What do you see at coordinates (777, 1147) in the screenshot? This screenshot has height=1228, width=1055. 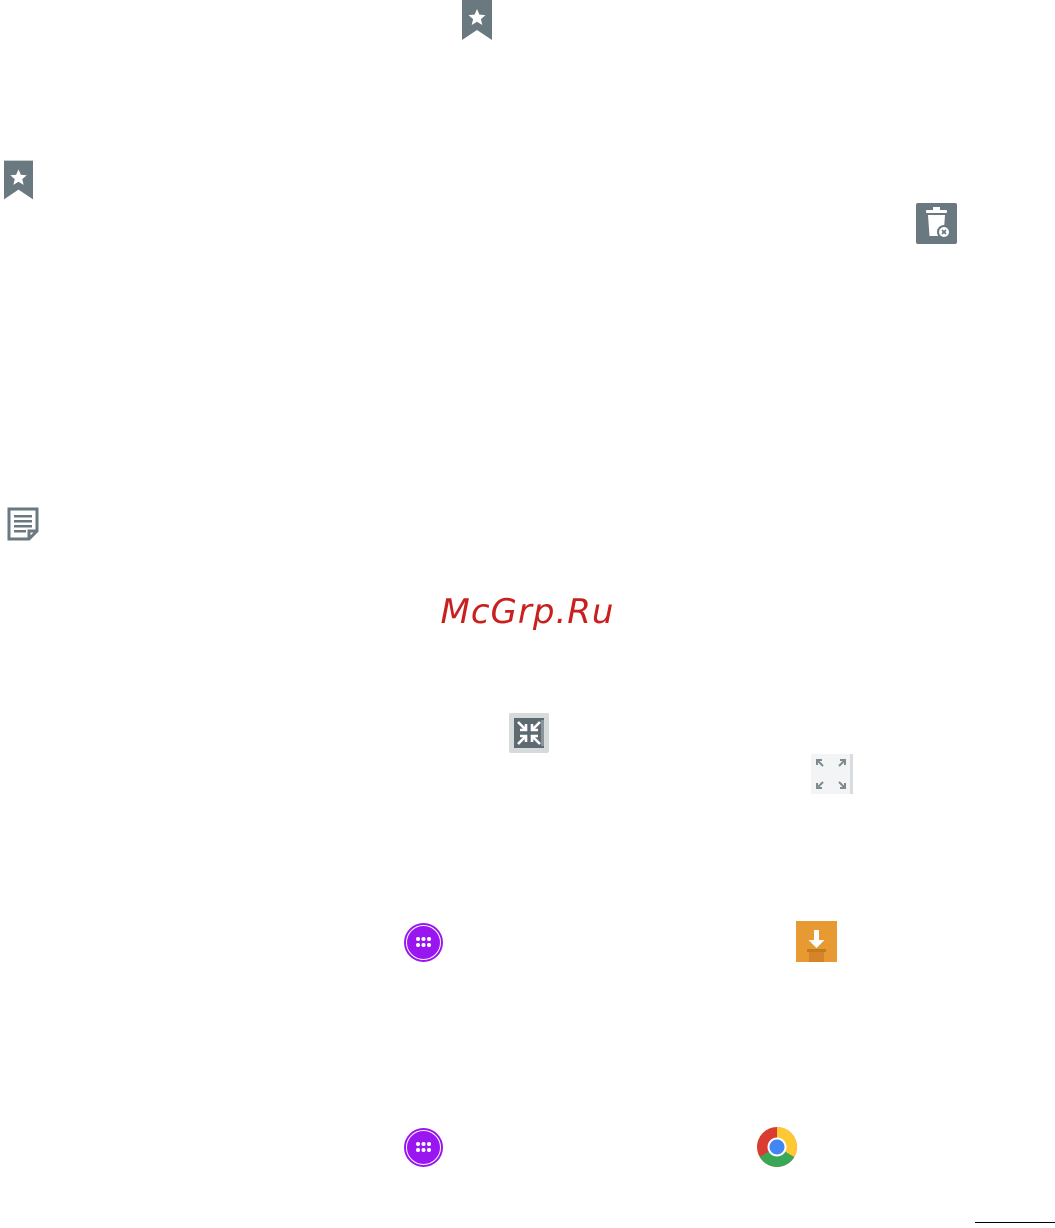 I see `chrome-icon` at bounding box center [777, 1147].